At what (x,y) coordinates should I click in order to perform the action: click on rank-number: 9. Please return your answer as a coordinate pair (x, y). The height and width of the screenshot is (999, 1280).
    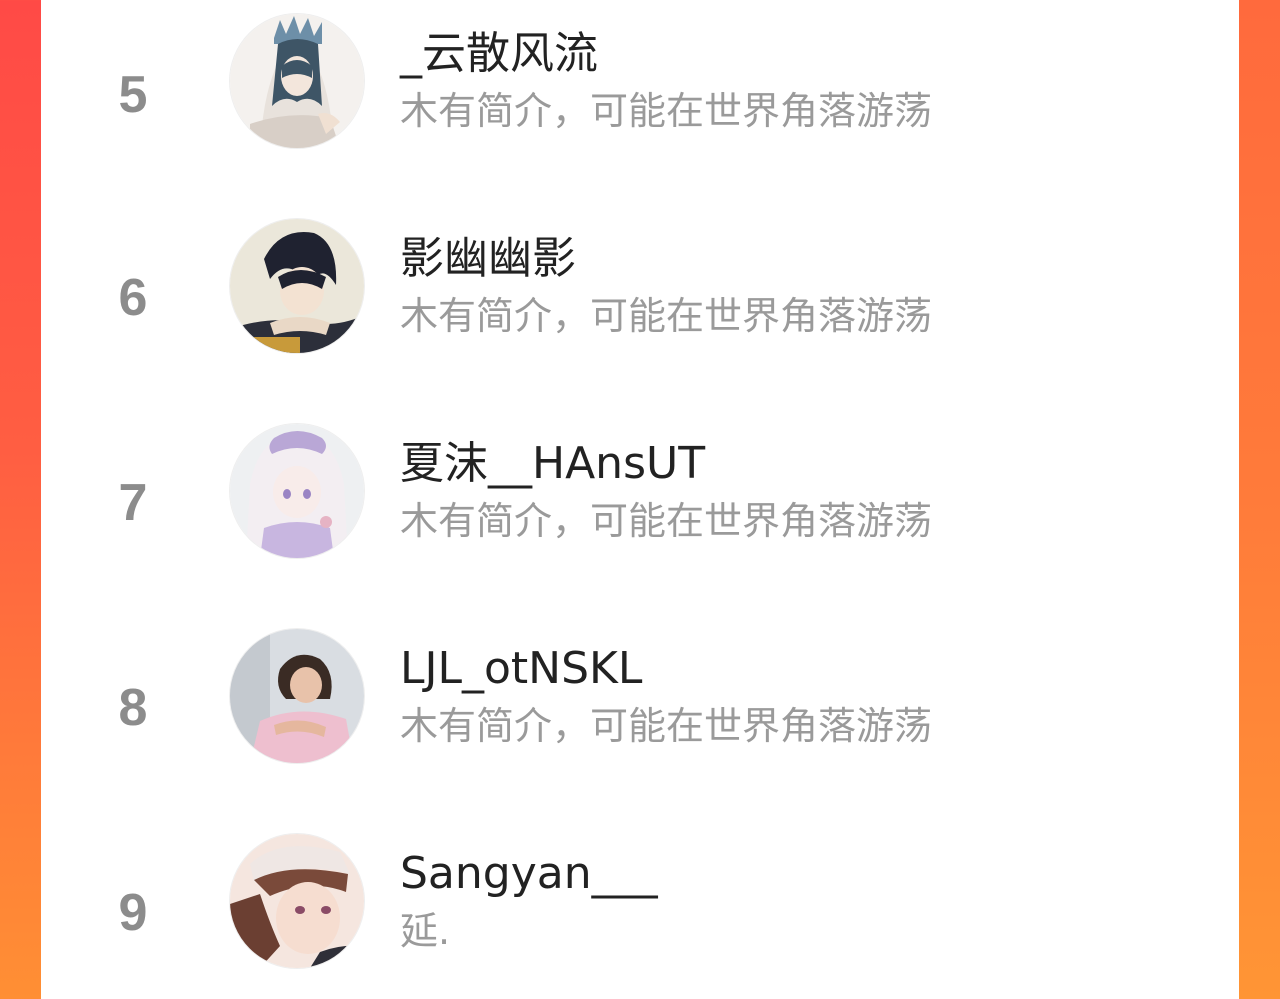
    Looking at the image, I should click on (133, 913).